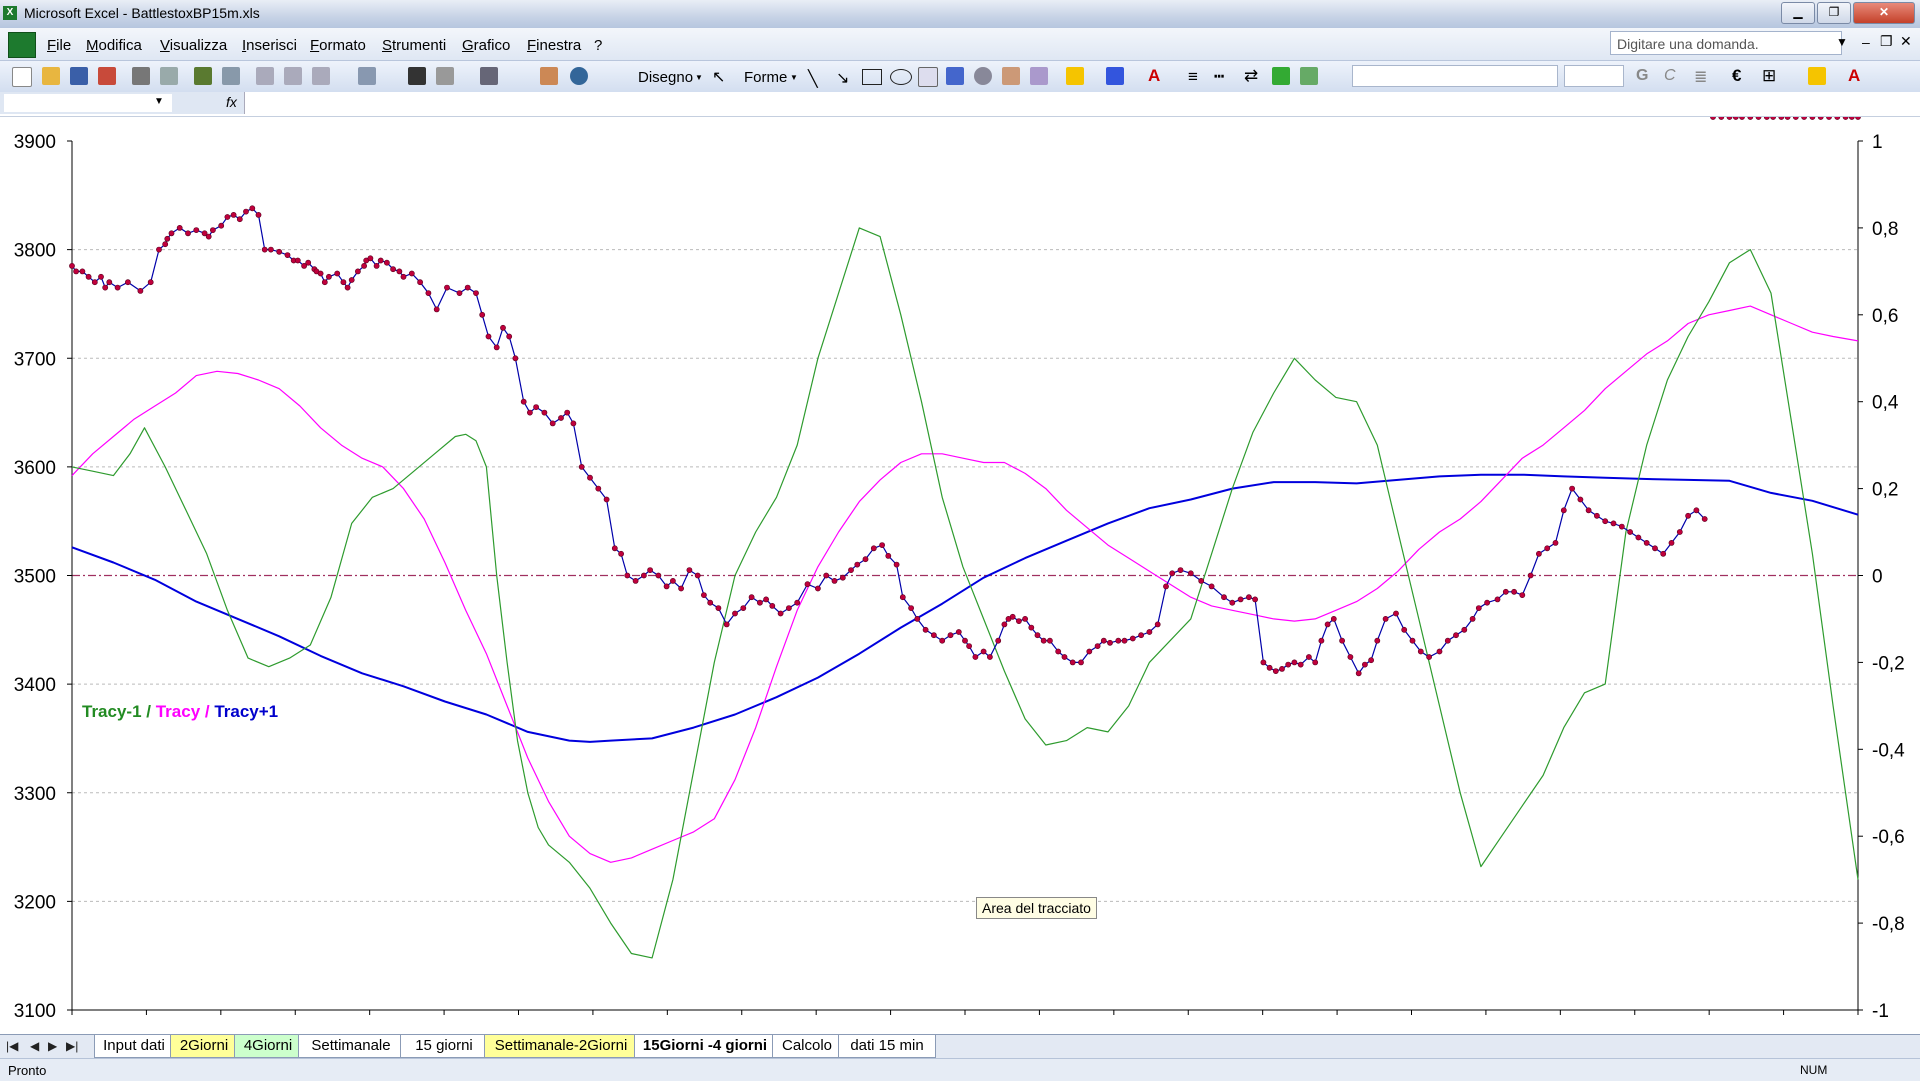 This screenshot has height=1081, width=1920. What do you see at coordinates (351, 1046) in the screenshot?
I see `sheet-tab-3: Settimanale` at bounding box center [351, 1046].